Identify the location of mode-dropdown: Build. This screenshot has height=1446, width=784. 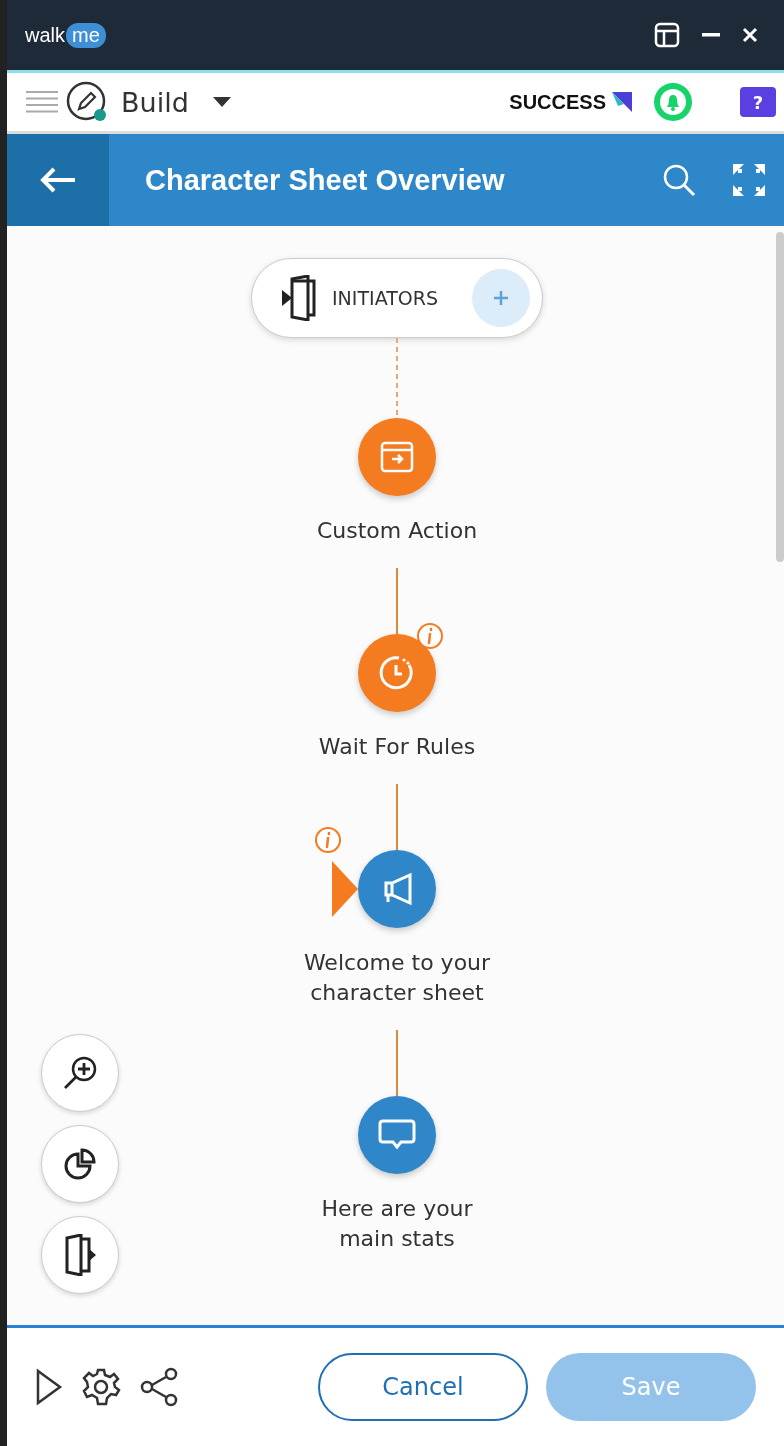
(176, 102).